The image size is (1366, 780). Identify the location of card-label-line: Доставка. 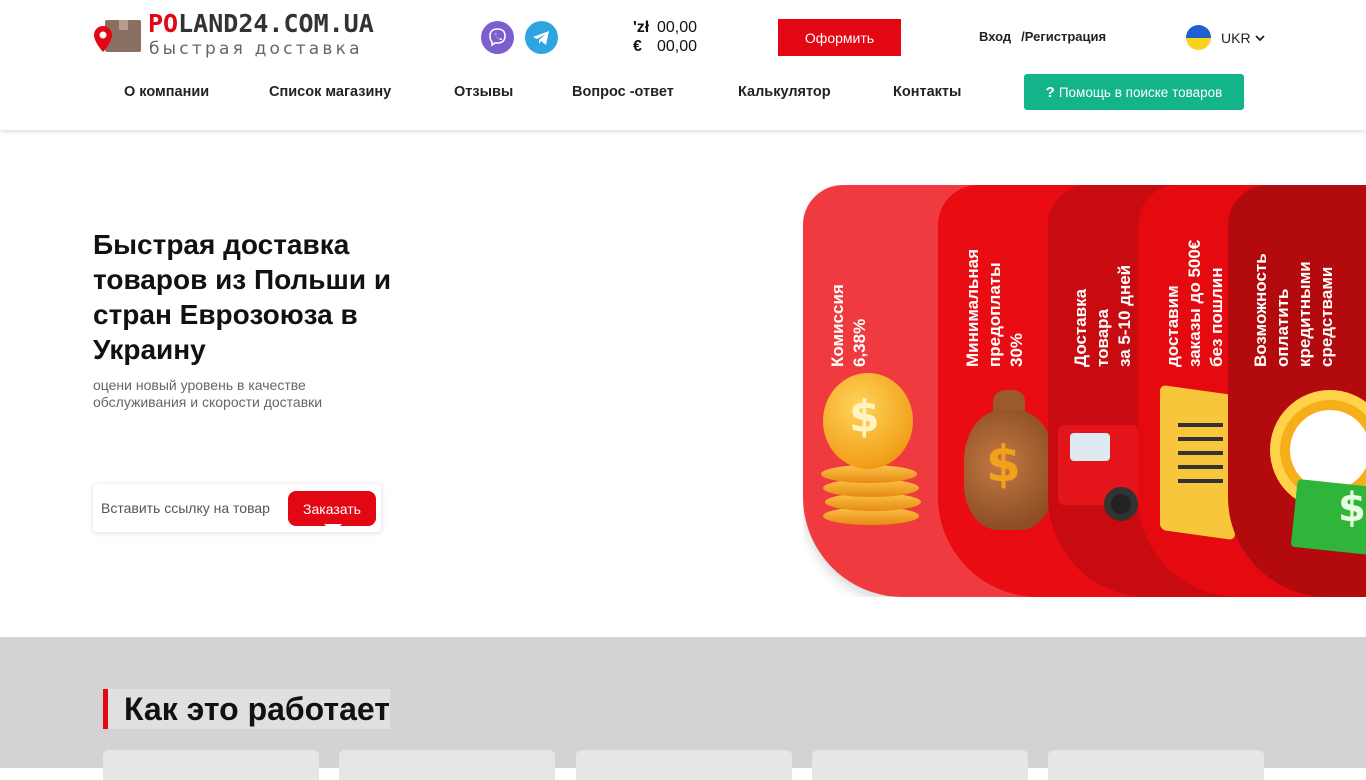
(1080, 327).